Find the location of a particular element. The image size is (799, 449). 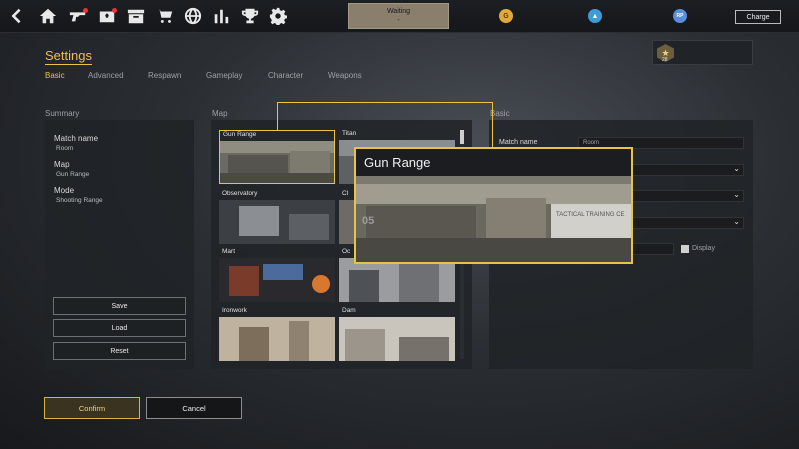

gear-icon is located at coordinates (278, 16).